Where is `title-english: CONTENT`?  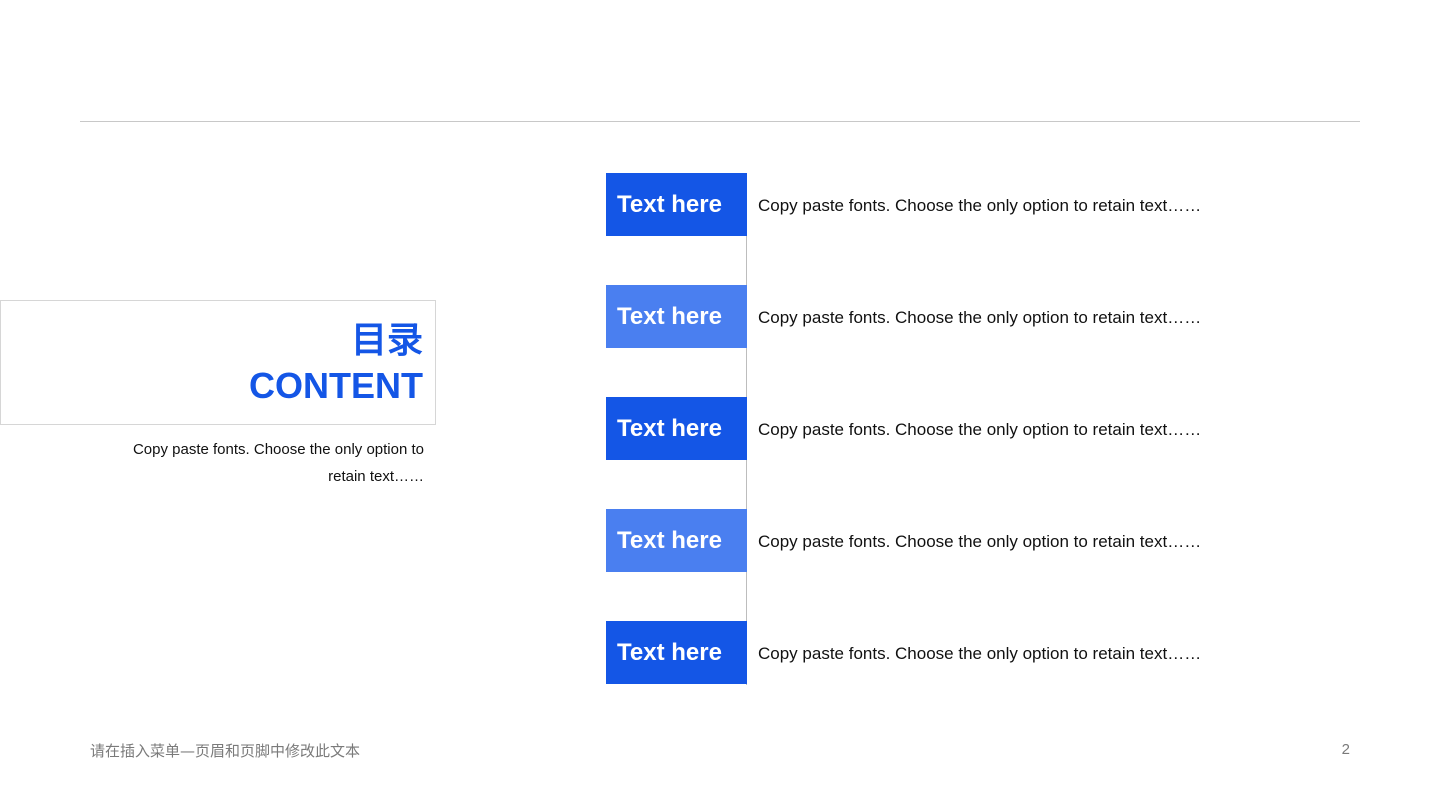 title-english: CONTENT is located at coordinates (336, 385).